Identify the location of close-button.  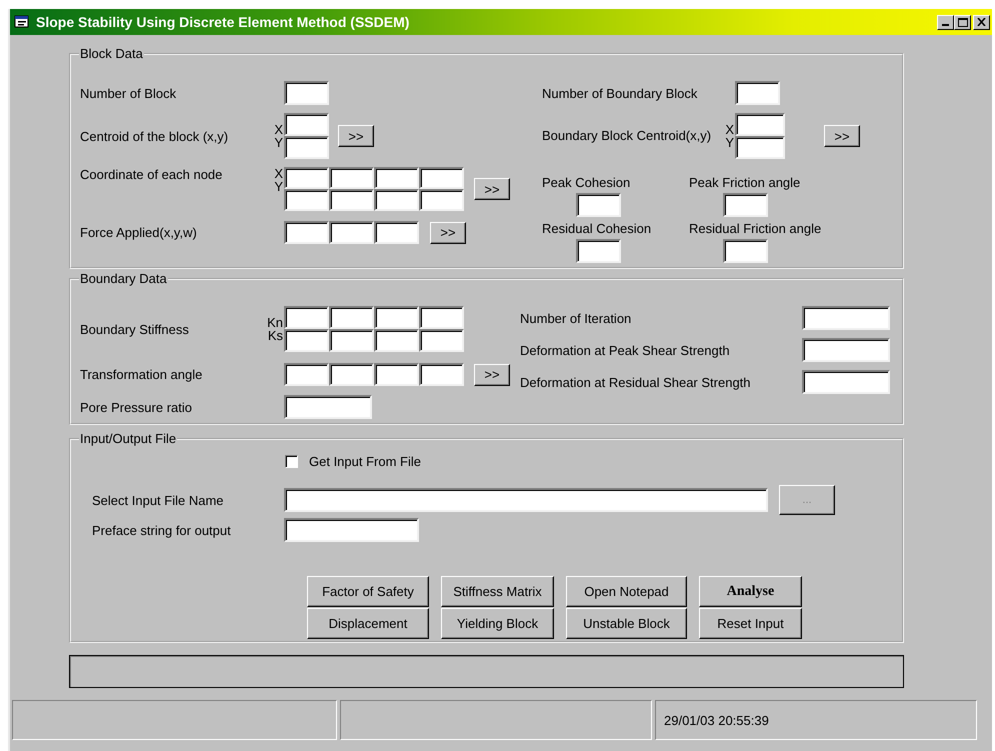
(981, 22).